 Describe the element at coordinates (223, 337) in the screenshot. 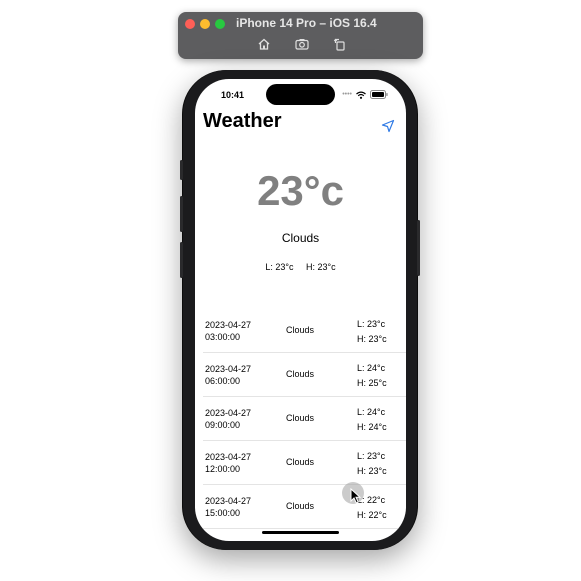

I see `forecast-time: 03:00:00` at that location.